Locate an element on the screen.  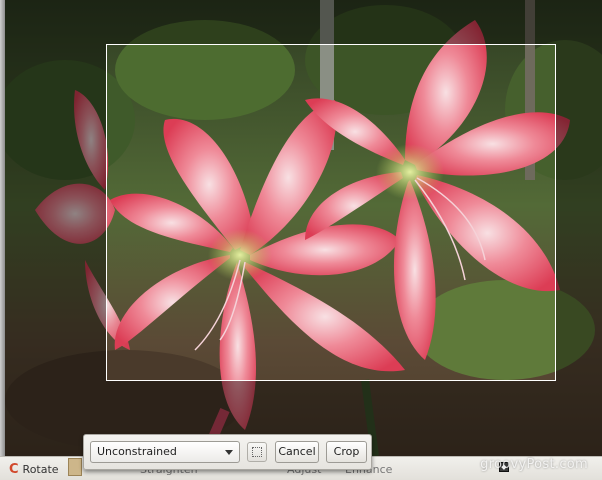
crop-shade-right is located at coordinates (579, 212).